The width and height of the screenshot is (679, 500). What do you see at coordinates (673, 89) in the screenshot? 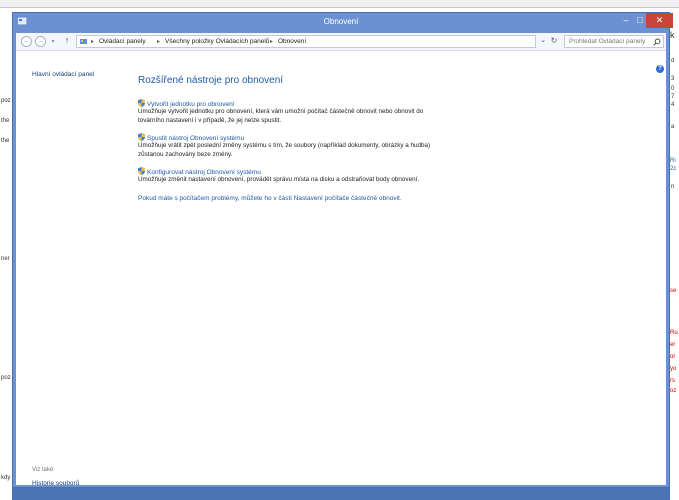
I see `background-text: 0` at bounding box center [673, 89].